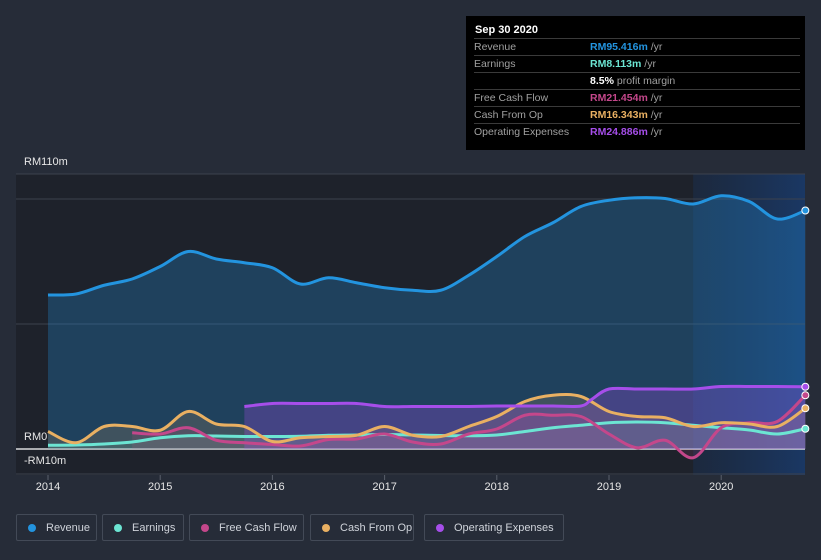 Image resolution: width=821 pixels, height=560 pixels. I want to click on x-axis-label: 2015, so click(160, 487).